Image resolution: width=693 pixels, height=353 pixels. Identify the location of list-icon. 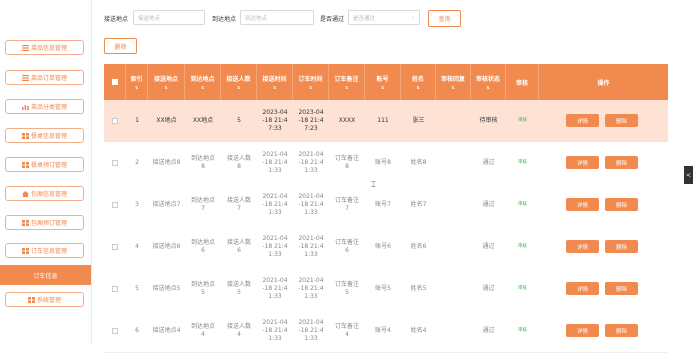
(25, 77).